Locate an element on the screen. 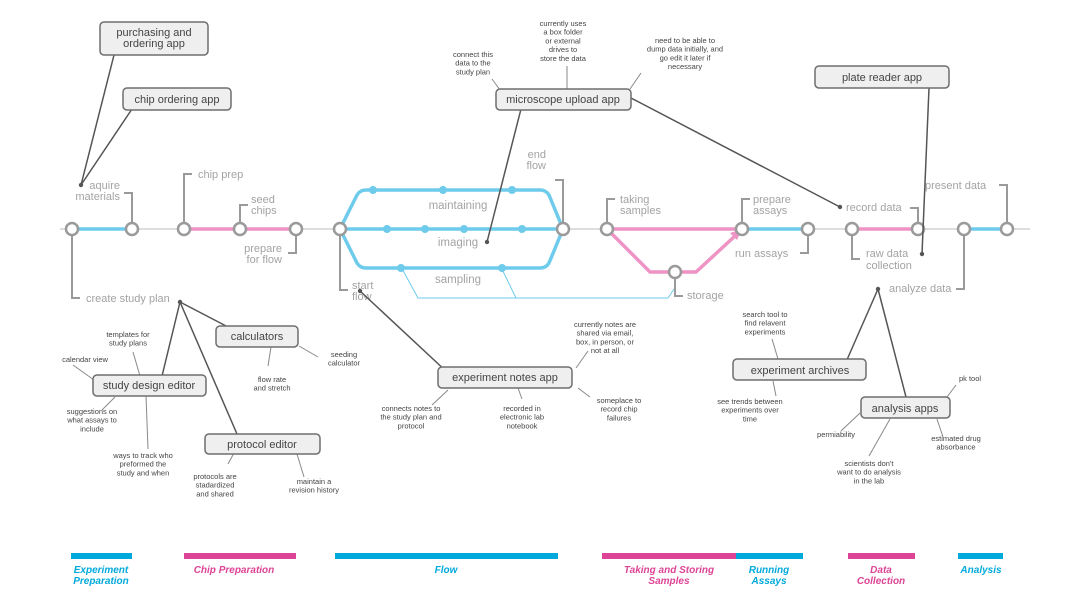  note-trends: see trends between experiments over time is located at coordinates (749, 410).